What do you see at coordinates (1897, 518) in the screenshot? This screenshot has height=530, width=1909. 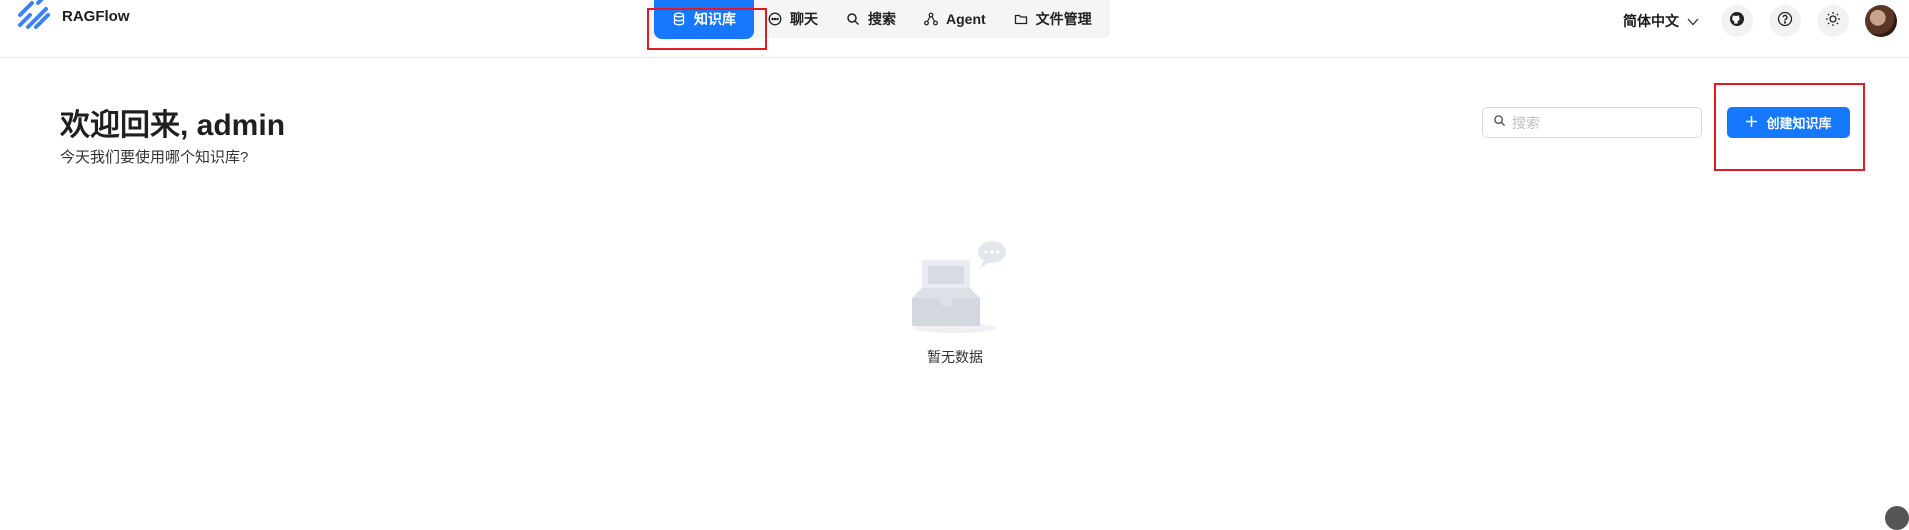 I see `floating-avatar` at bounding box center [1897, 518].